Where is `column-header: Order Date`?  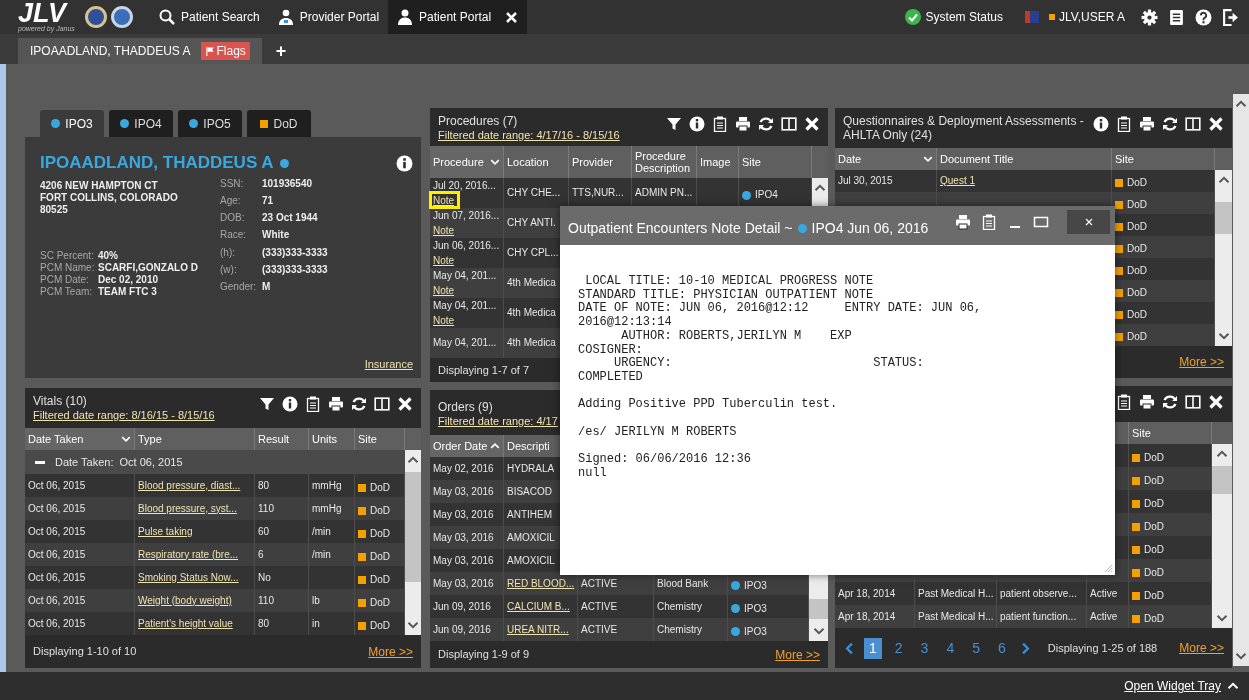
column-header: Order Date is located at coordinates (467, 446).